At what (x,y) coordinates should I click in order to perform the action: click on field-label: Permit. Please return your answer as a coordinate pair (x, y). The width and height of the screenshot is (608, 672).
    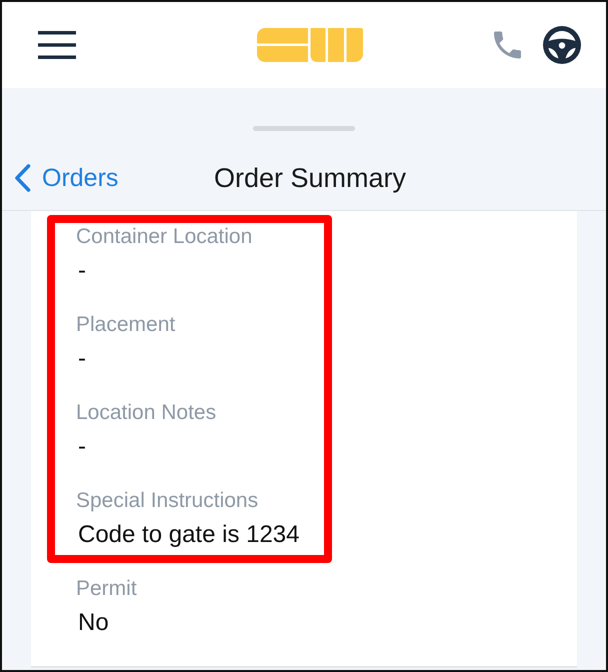
    Looking at the image, I should click on (106, 589).